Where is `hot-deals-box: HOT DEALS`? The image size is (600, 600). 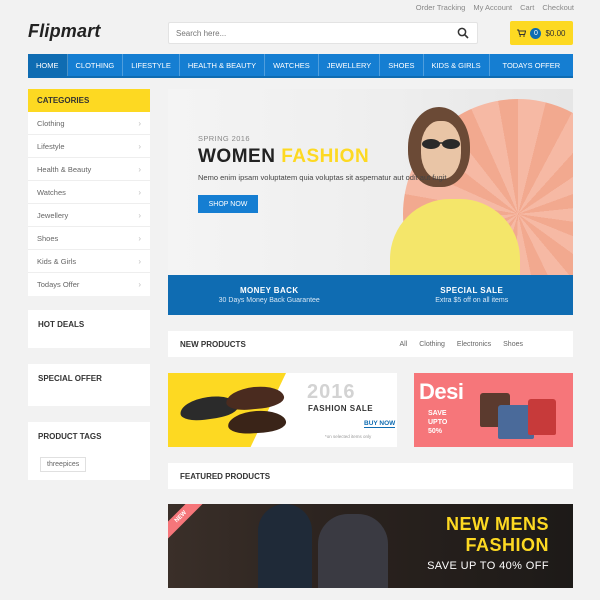
hot-deals-box: HOT DEALS is located at coordinates (89, 329).